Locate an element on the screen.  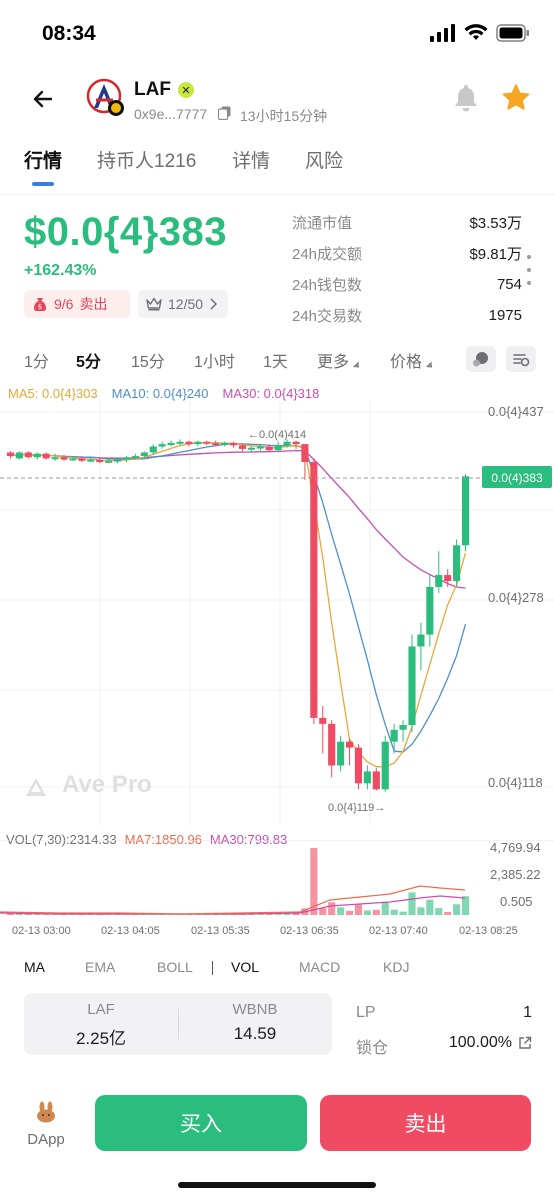
settings-sliders-icon is located at coordinates (521, 360).